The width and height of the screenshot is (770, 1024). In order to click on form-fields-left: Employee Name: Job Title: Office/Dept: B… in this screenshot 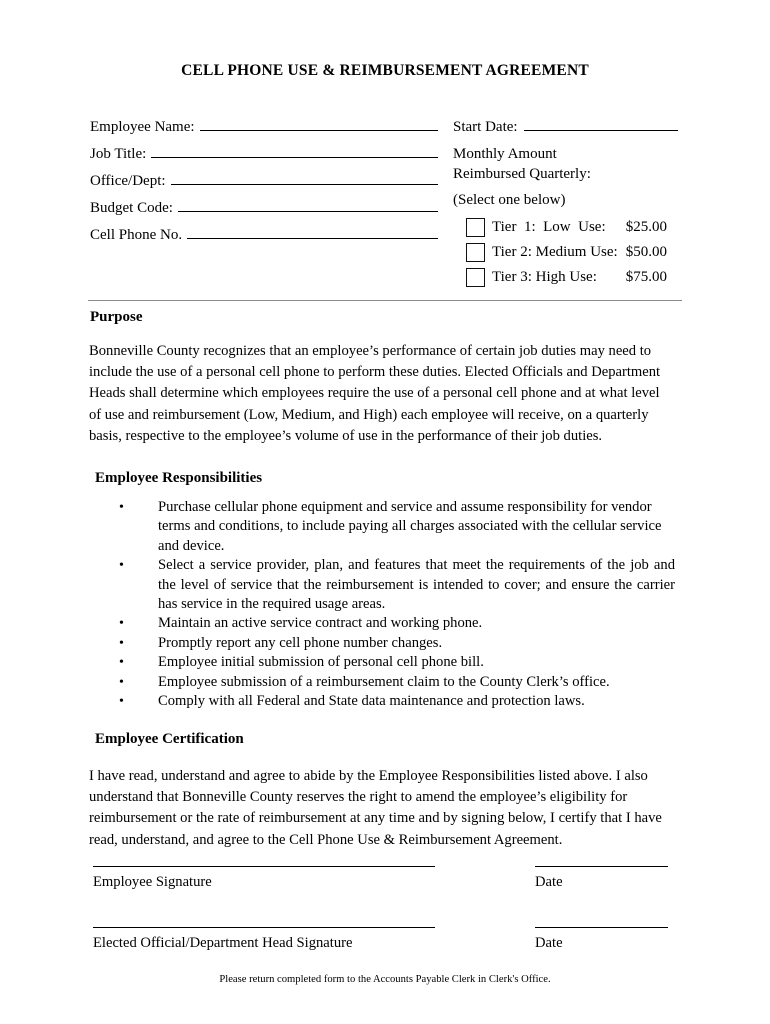, I will do `click(264, 184)`.